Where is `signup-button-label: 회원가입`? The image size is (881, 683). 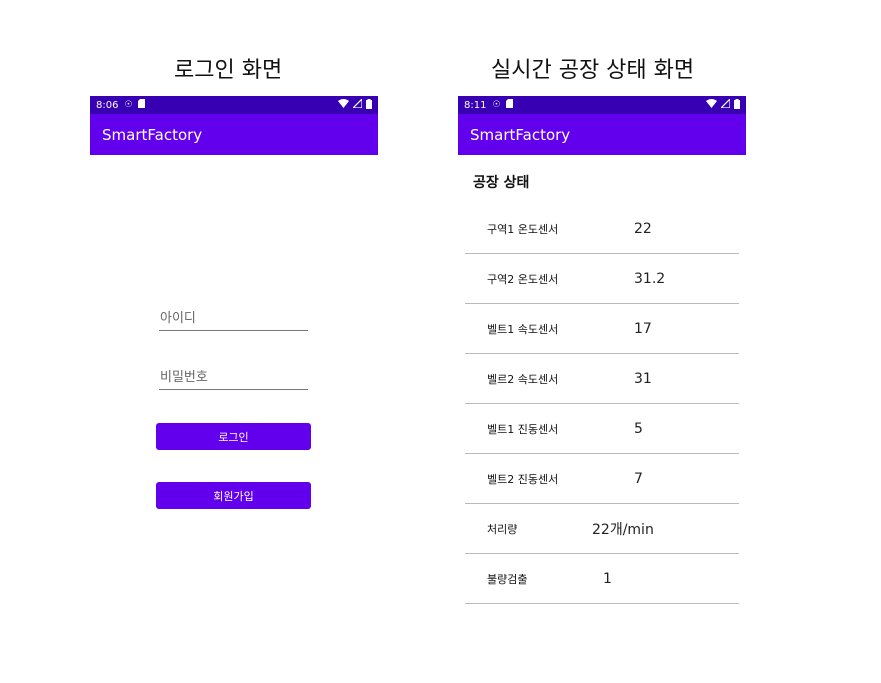
signup-button-label: 회원가입 is located at coordinates (233, 496).